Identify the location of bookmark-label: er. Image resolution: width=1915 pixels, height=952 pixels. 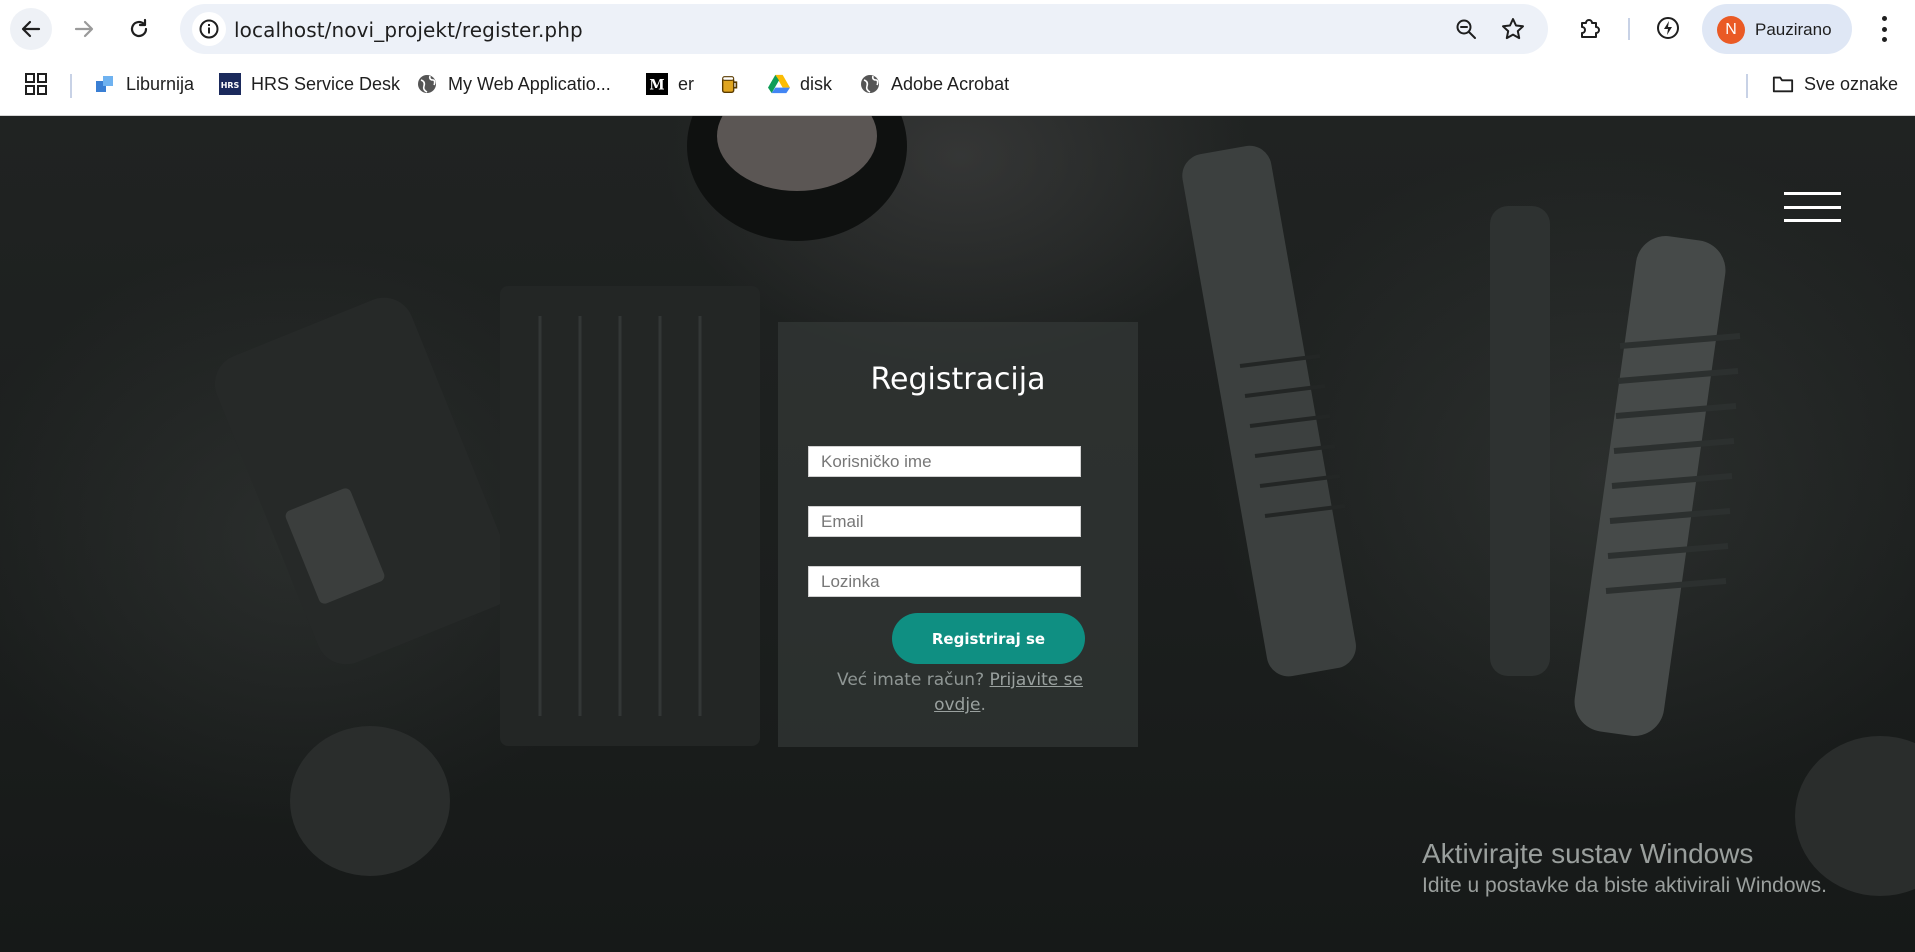
(686, 83).